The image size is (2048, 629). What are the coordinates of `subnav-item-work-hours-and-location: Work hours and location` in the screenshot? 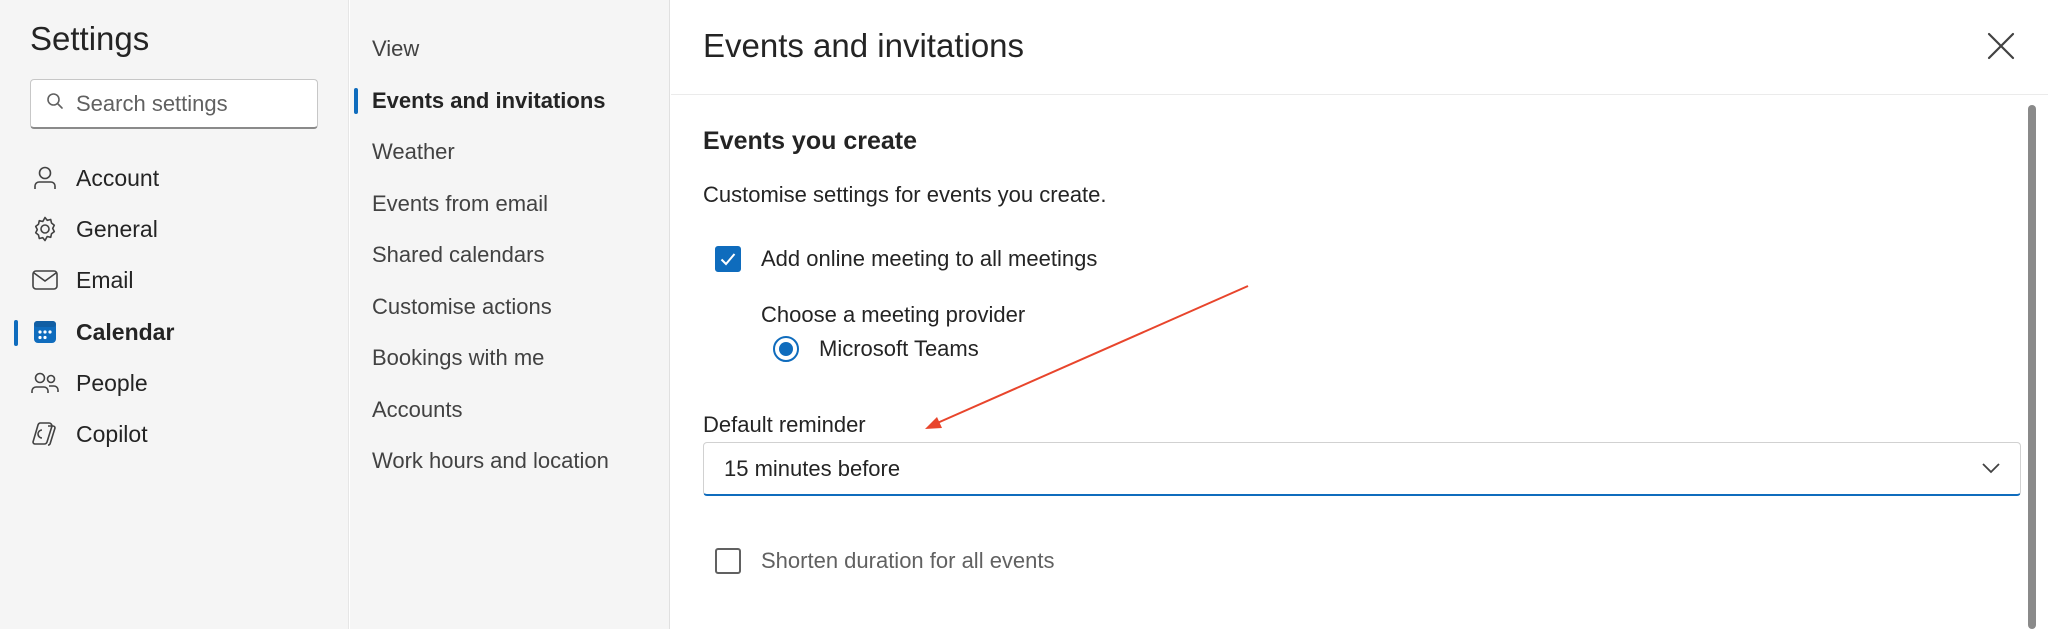 It's located at (490, 461).